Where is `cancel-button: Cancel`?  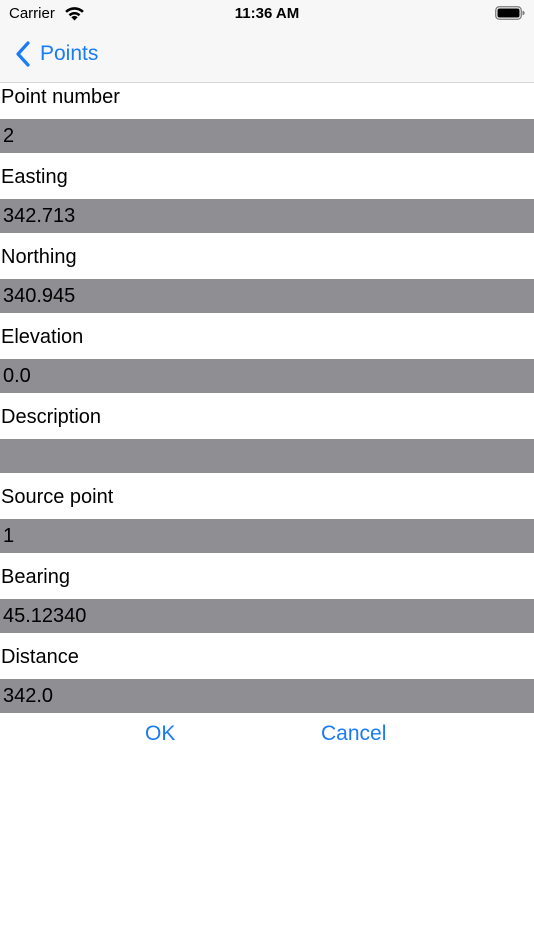 cancel-button: Cancel is located at coordinates (353, 734).